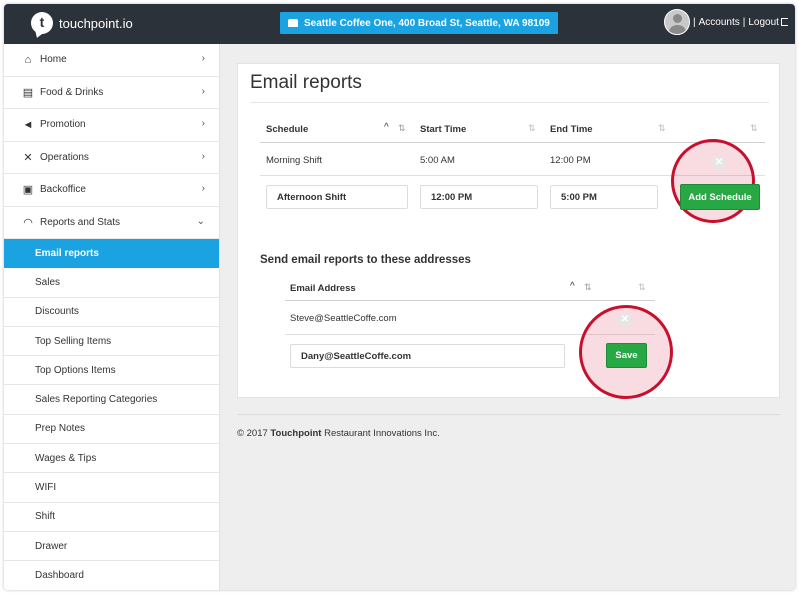 The width and height of the screenshot is (799, 594). I want to click on logo-icon: t, so click(42, 23).